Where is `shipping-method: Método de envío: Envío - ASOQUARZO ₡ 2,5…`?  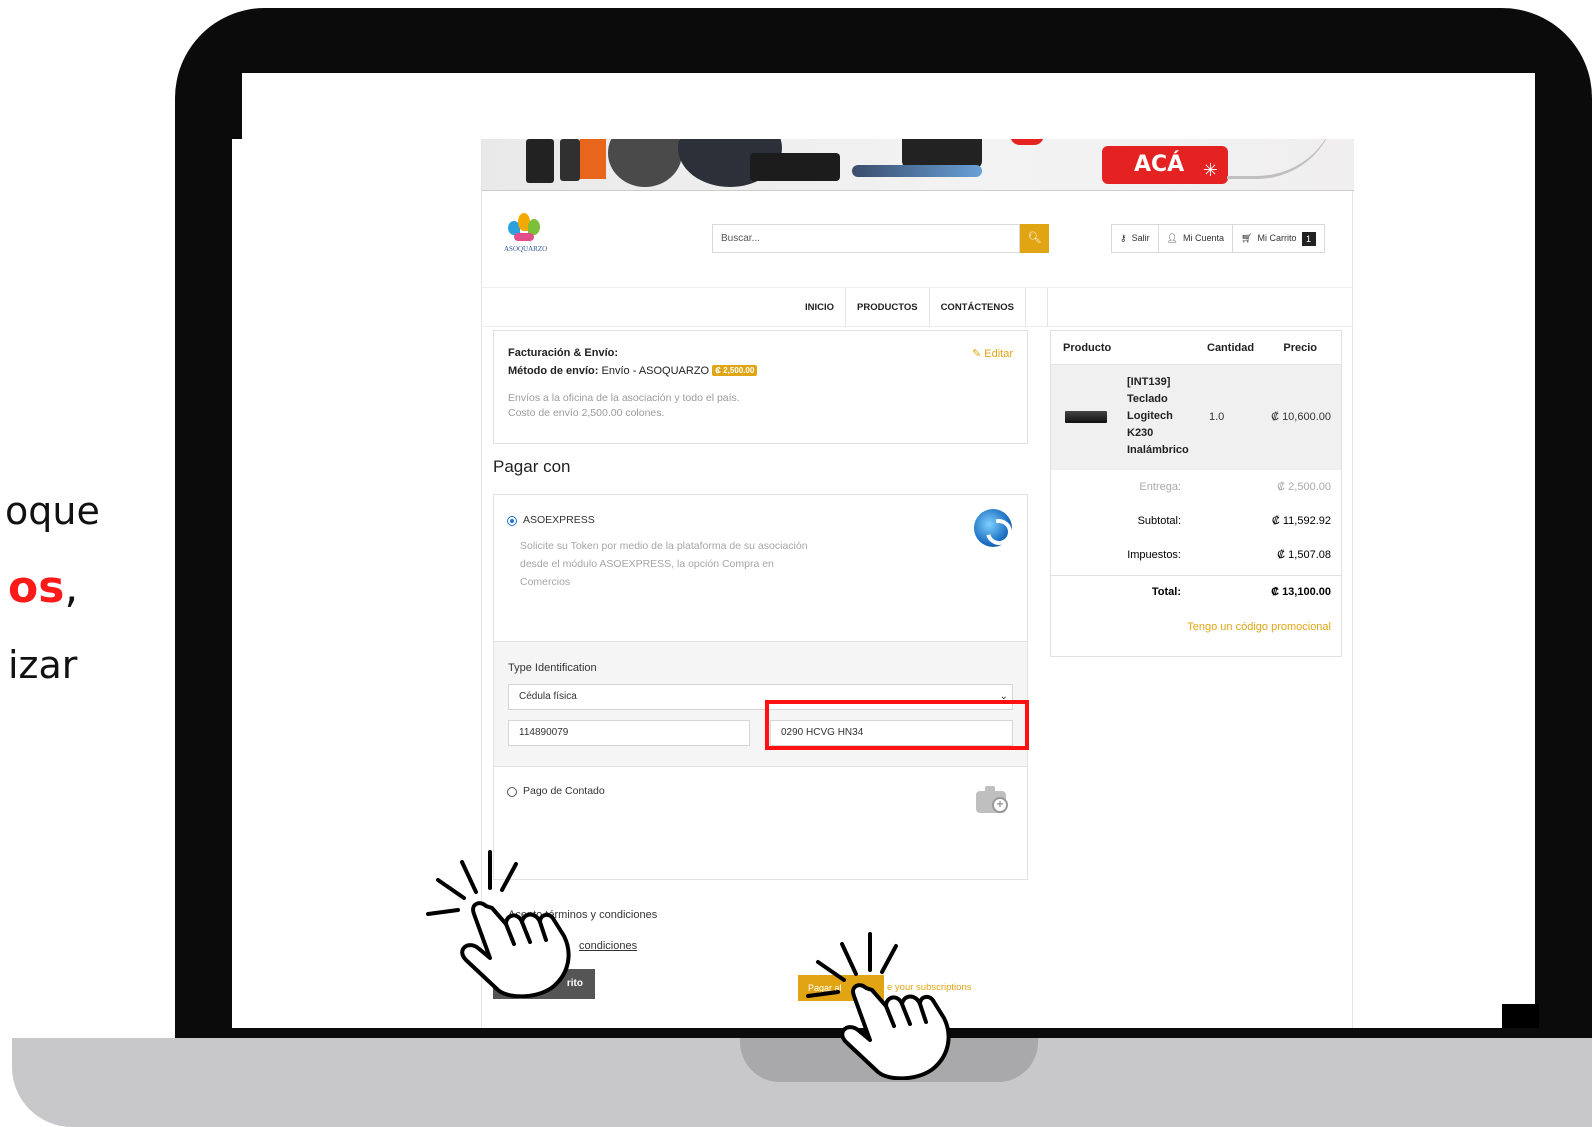
shipping-method: Método de envío: Envío - ASOQUARZO ₡ 2,5… is located at coordinates (760, 371).